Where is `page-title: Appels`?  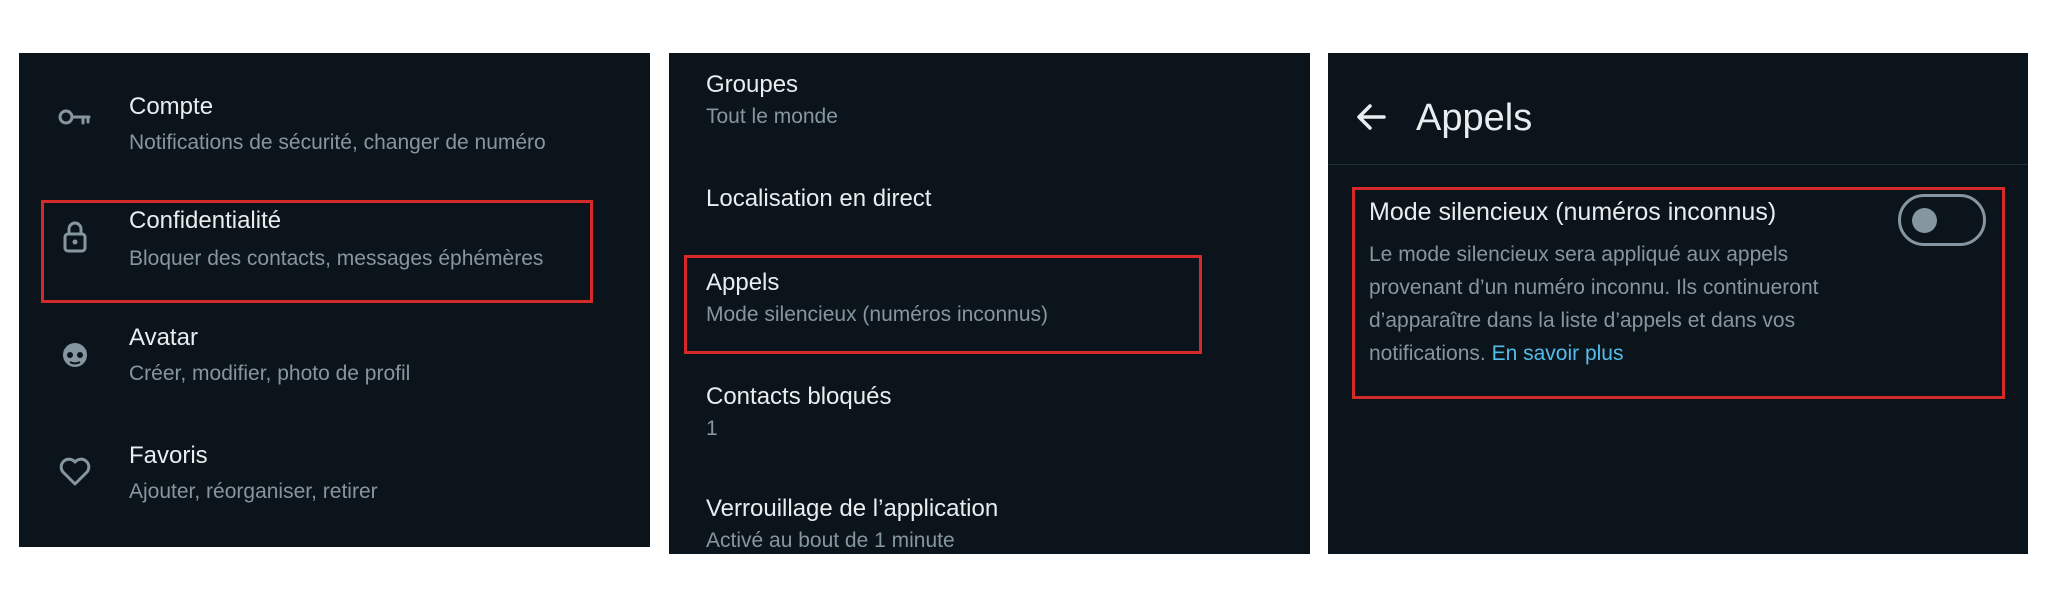 page-title: Appels is located at coordinates (1474, 118).